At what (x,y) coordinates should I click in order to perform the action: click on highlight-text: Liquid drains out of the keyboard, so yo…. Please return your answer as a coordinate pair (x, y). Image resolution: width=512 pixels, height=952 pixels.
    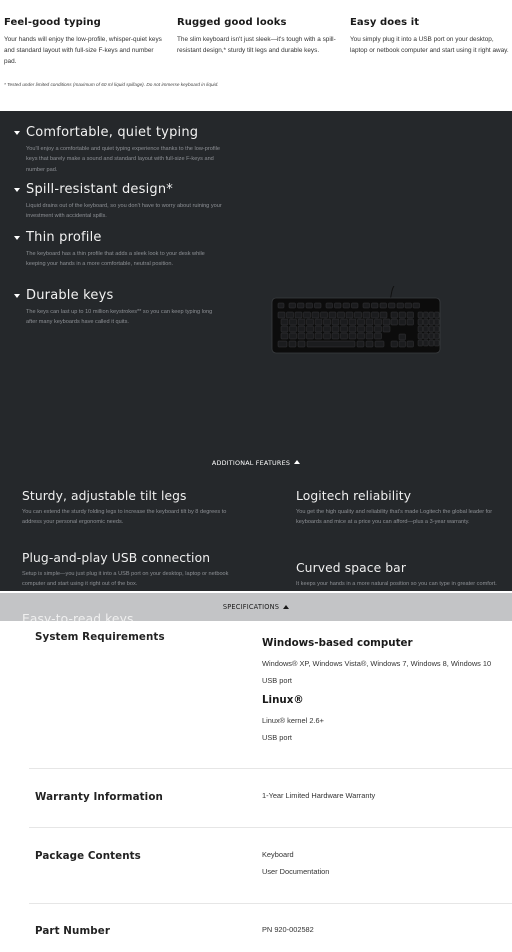
    Looking at the image, I should click on (124, 211).